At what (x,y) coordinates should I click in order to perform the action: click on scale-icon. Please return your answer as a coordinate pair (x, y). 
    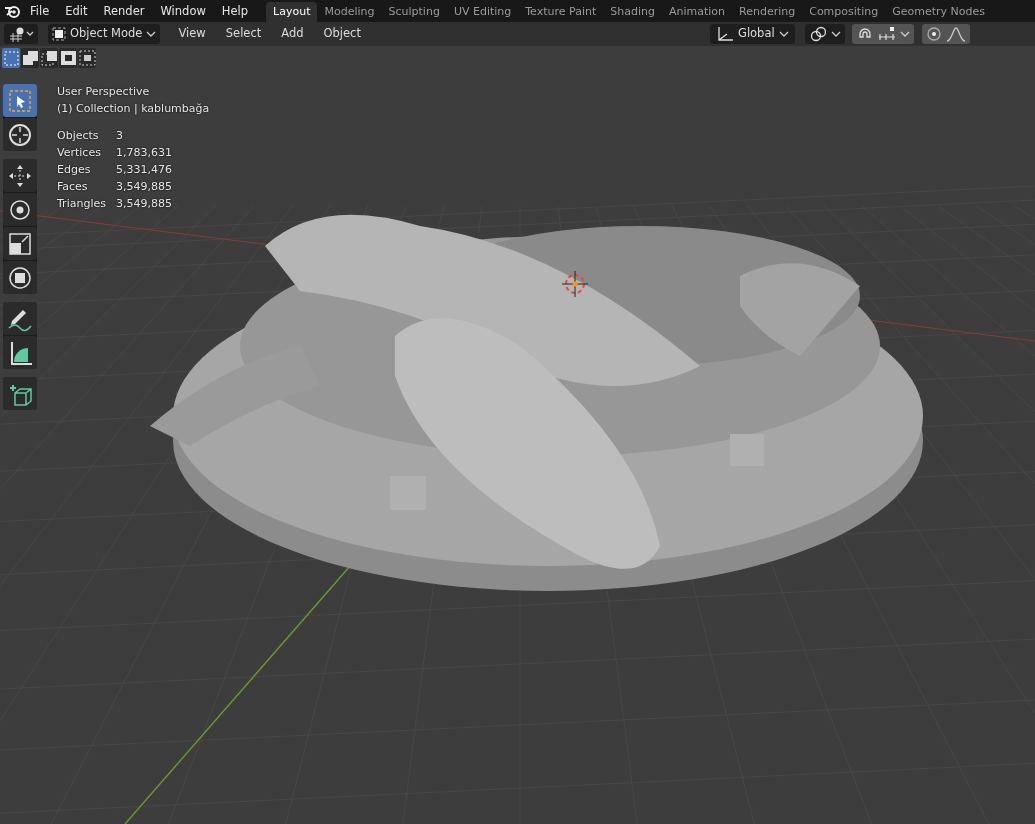
    Looking at the image, I should click on (20, 243).